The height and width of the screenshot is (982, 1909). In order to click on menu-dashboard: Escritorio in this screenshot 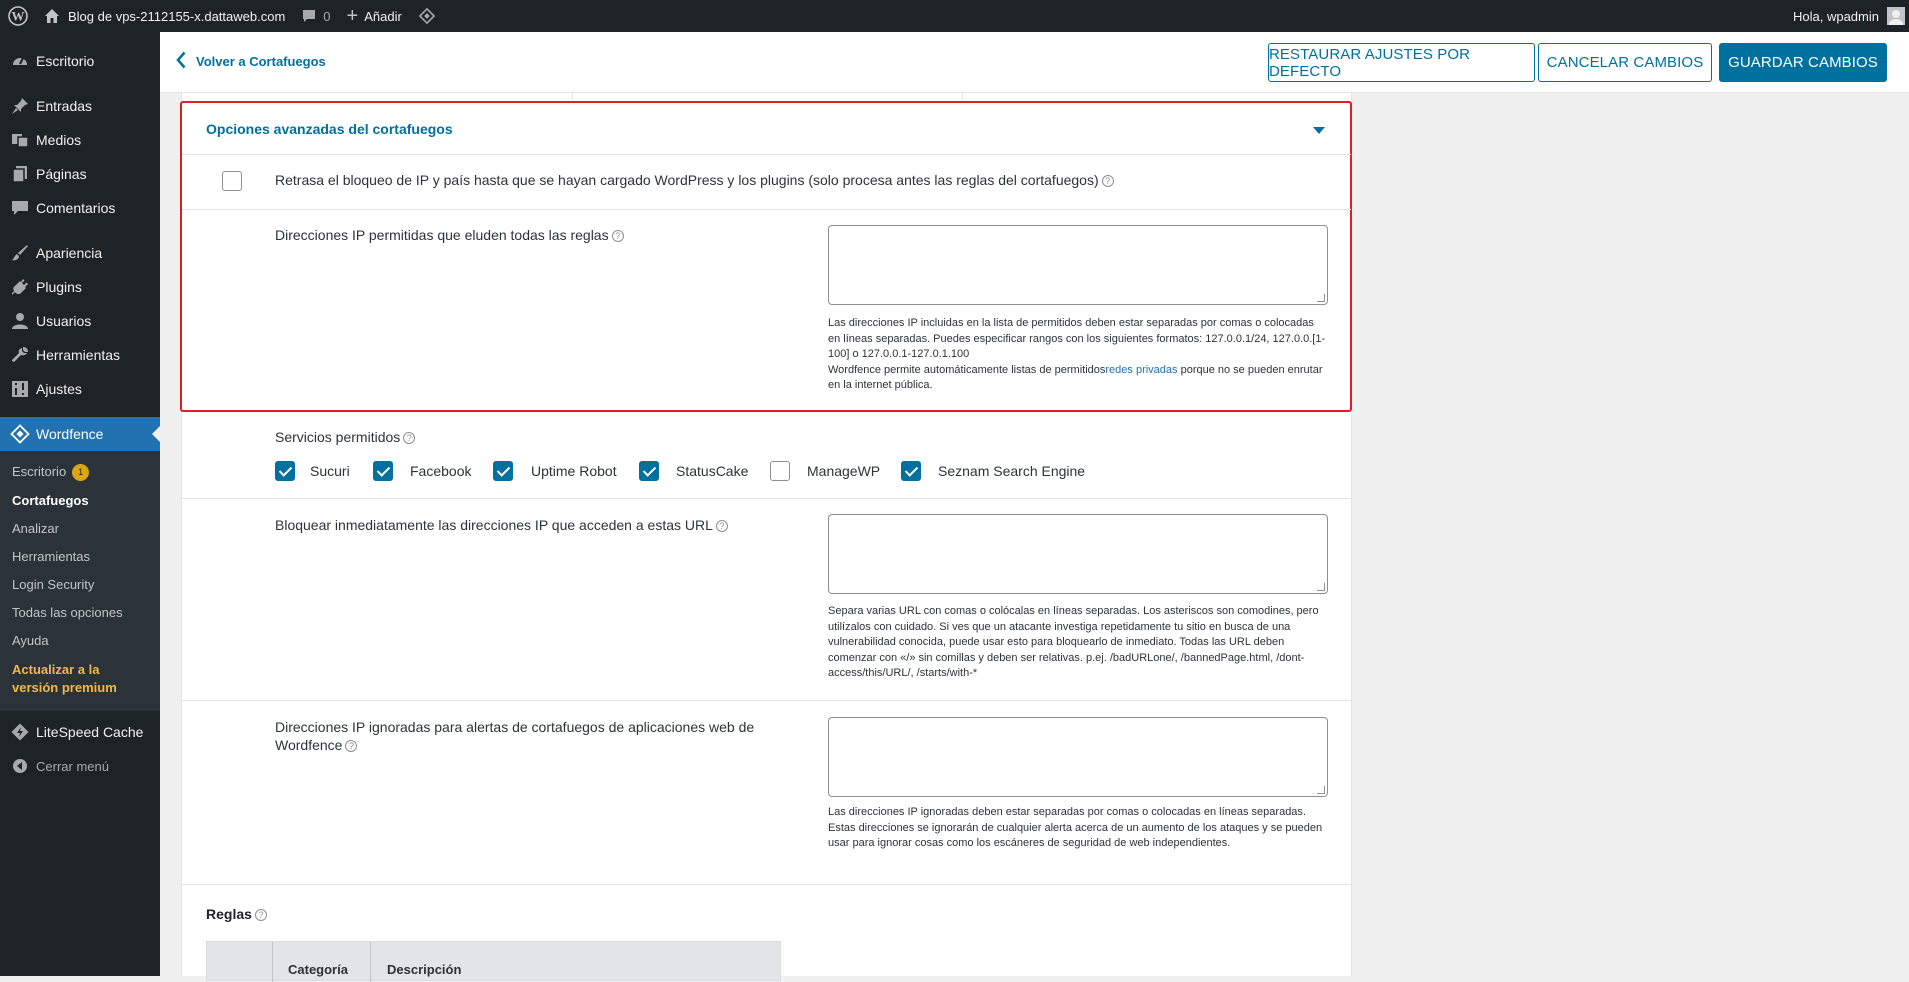, I will do `click(80, 61)`.